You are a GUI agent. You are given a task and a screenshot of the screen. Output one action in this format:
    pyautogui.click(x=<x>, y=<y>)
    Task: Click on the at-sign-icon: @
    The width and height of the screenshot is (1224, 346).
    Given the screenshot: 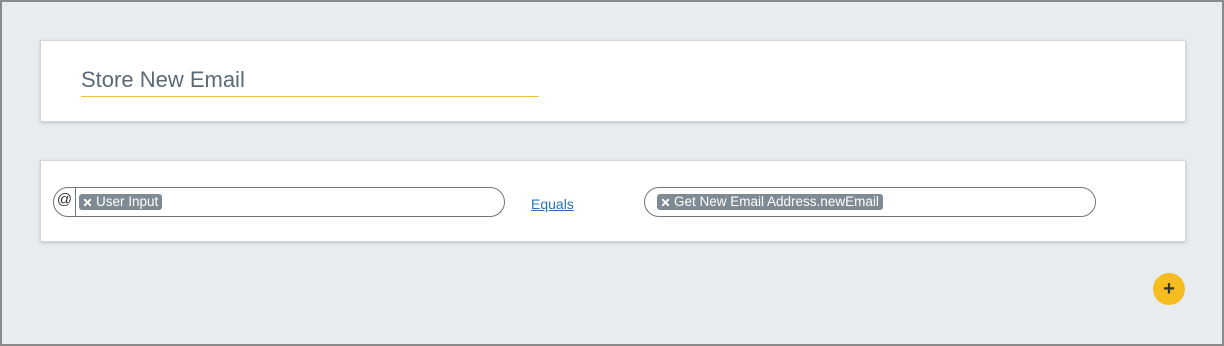 What is the action you would take?
    pyautogui.click(x=65, y=202)
    